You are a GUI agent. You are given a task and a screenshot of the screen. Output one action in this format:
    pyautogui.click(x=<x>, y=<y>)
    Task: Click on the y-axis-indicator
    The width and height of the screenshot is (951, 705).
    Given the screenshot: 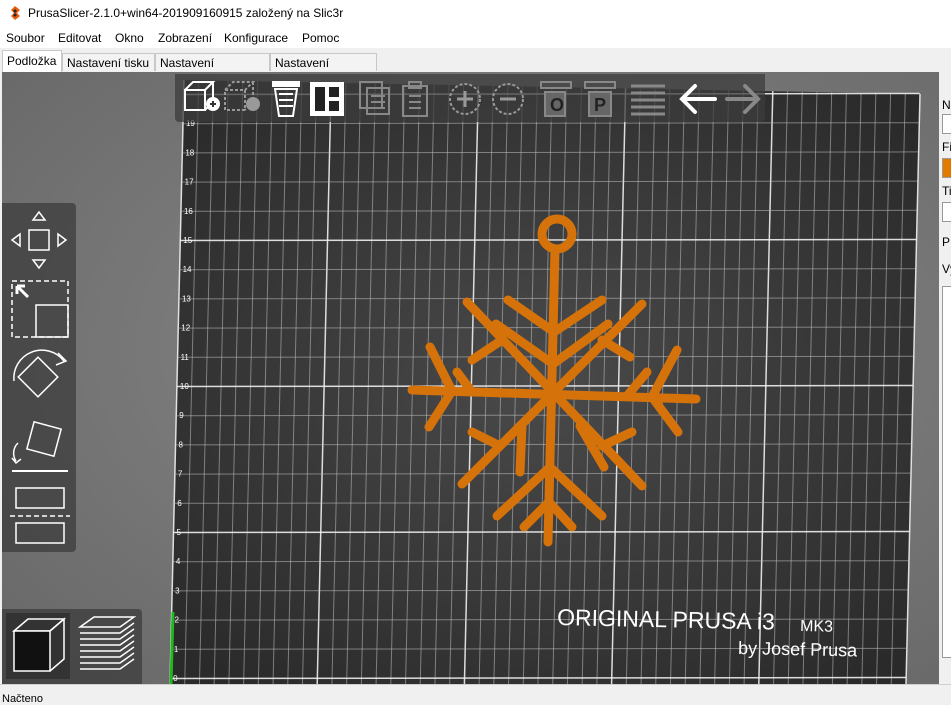 What is the action you would take?
    pyautogui.click(x=172, y=647)
    